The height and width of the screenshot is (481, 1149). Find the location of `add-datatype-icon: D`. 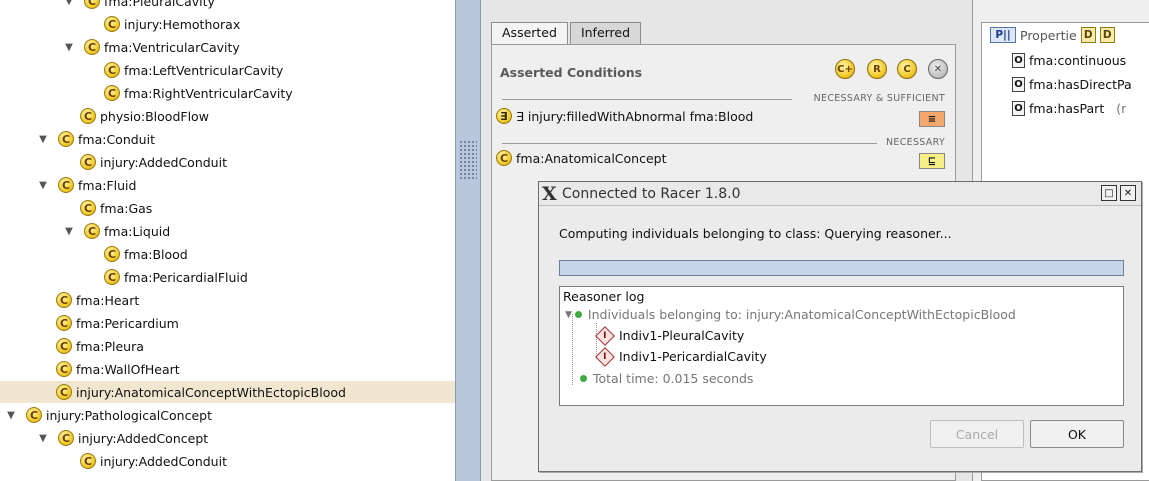

add-datatype-icon: D is located at coordinates (1107, 35).